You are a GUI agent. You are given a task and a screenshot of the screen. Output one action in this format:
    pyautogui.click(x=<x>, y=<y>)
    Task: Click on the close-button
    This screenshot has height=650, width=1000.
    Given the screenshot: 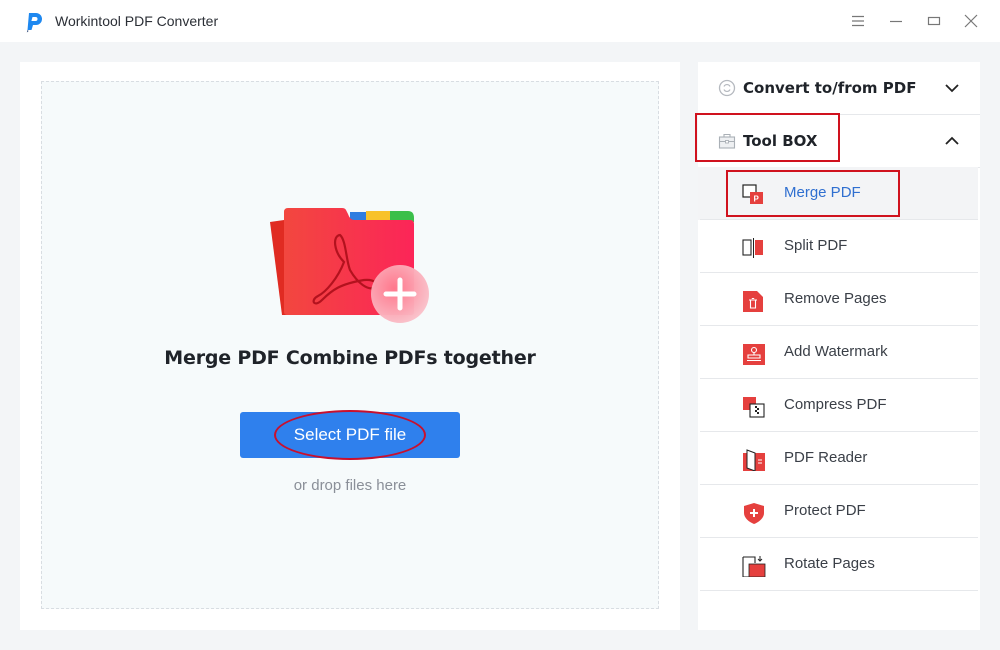 What is the action you would take?
    pyautogui.click(x=971, y=21)
    